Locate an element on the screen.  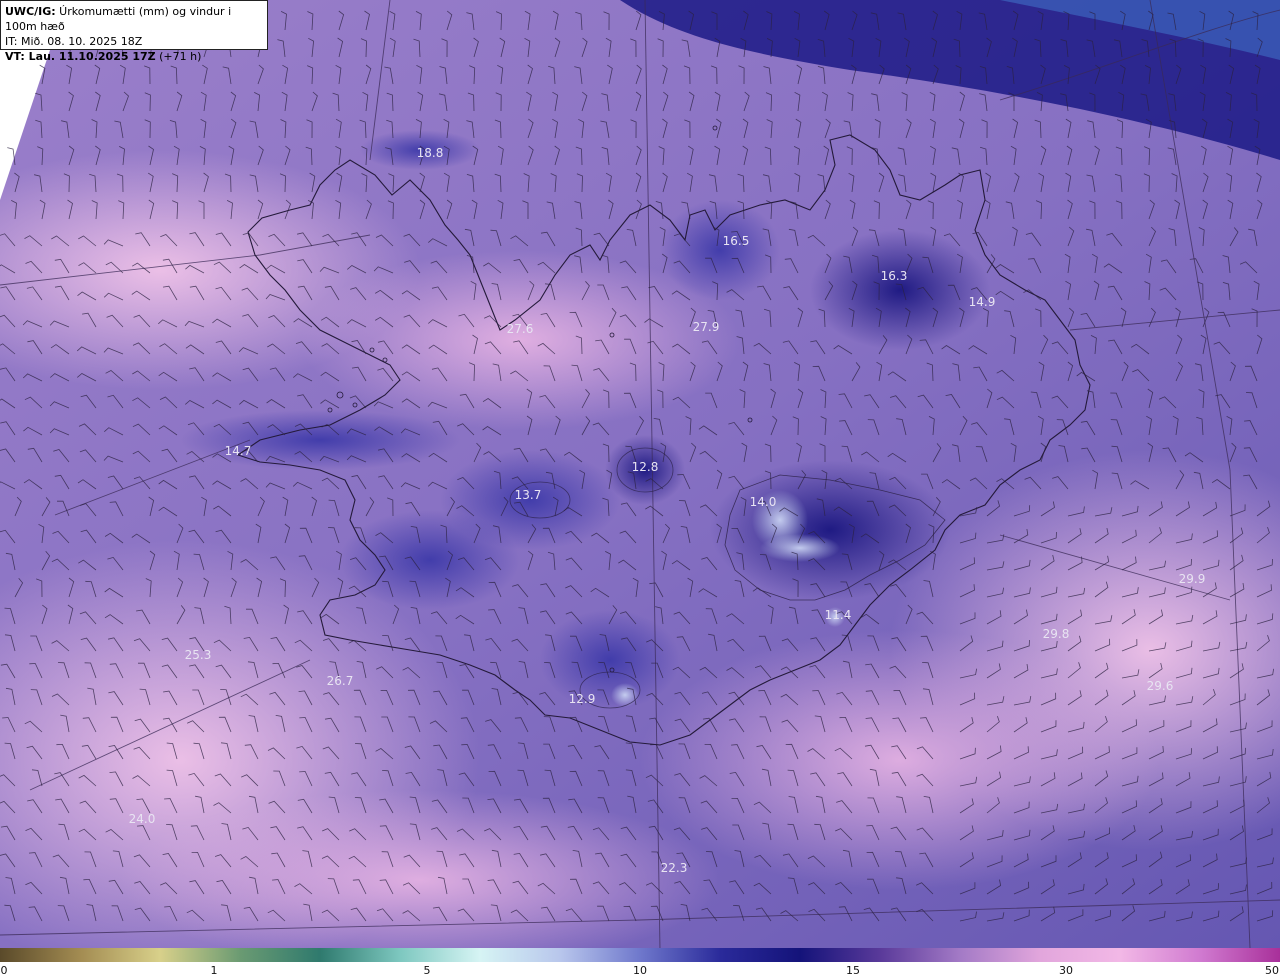
precip-value-label: 29.9 is located at coordinates (1192, 579).